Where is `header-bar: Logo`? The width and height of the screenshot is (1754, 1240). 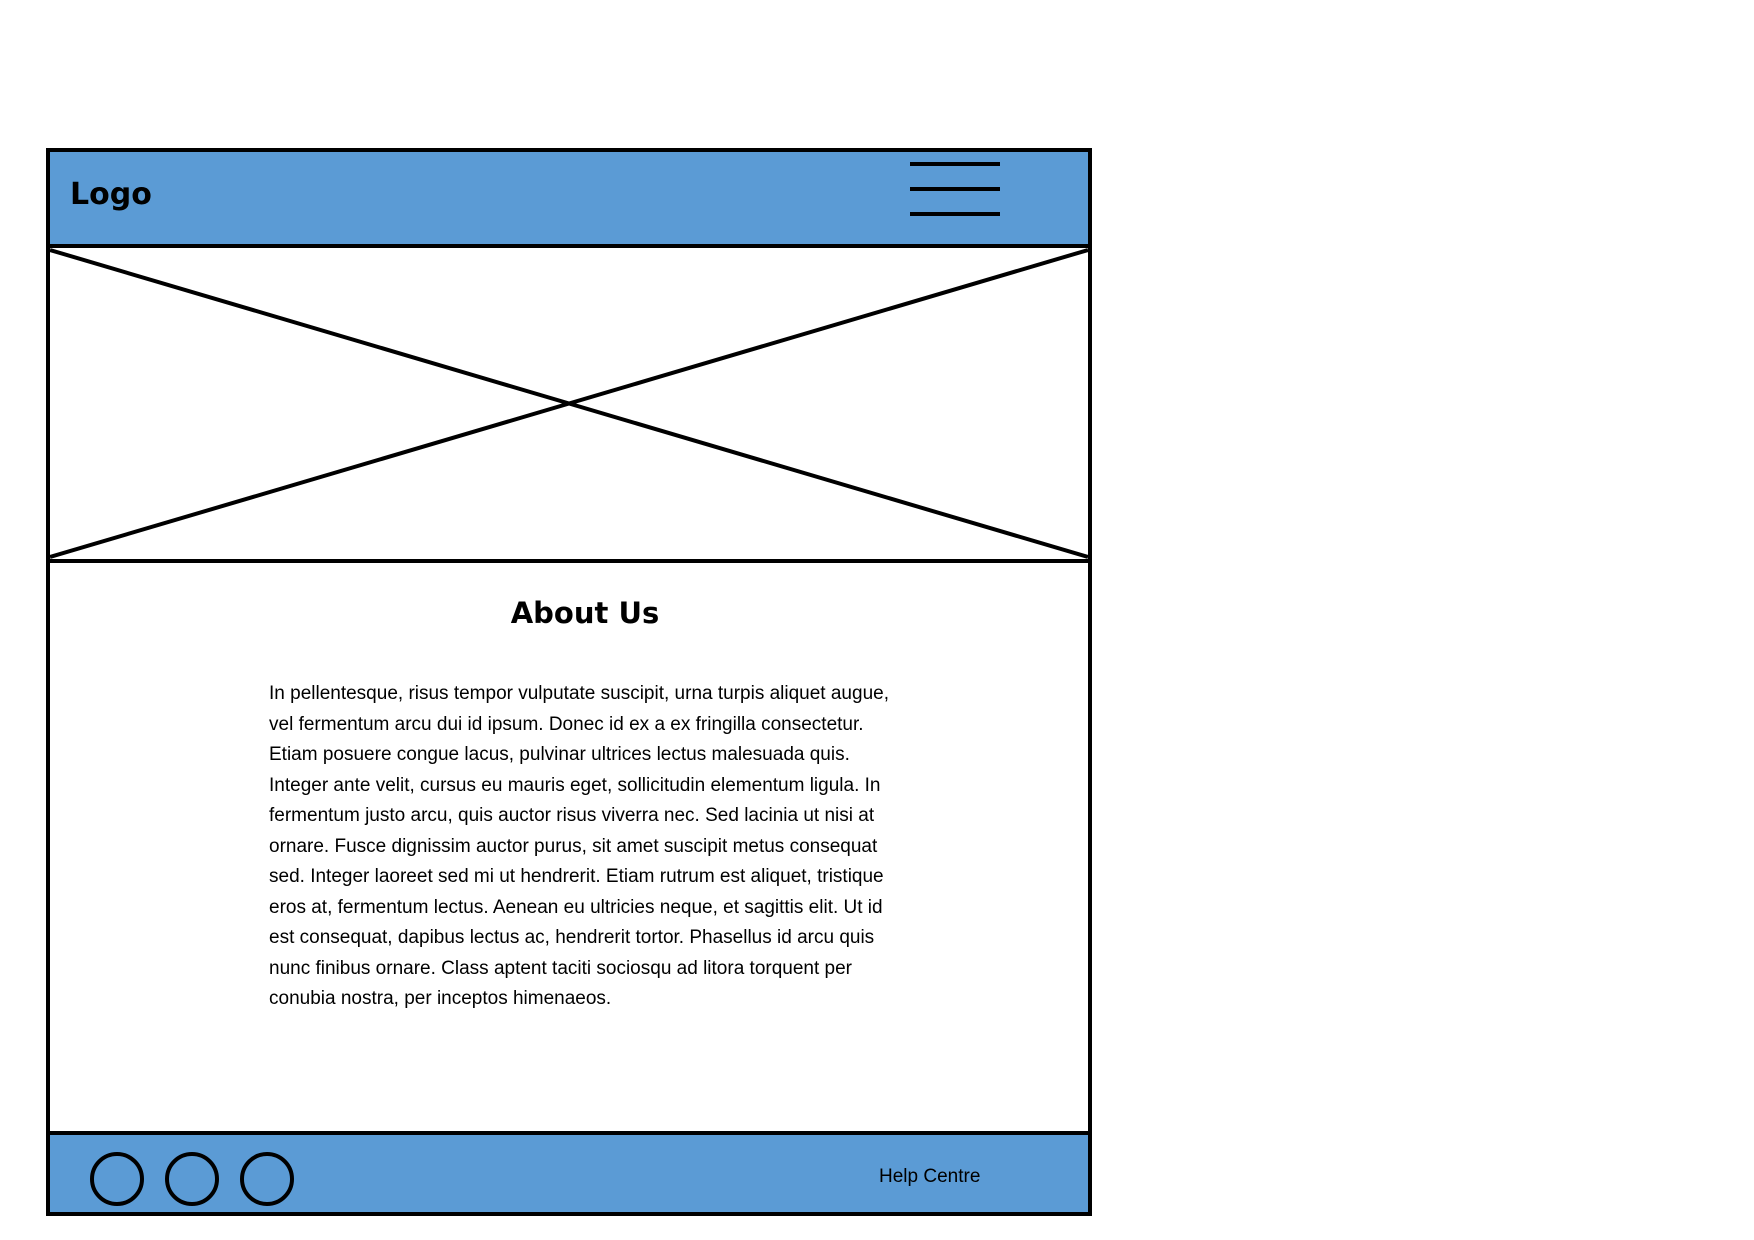
header-bar: Logo is located at coordinates (569, 200).